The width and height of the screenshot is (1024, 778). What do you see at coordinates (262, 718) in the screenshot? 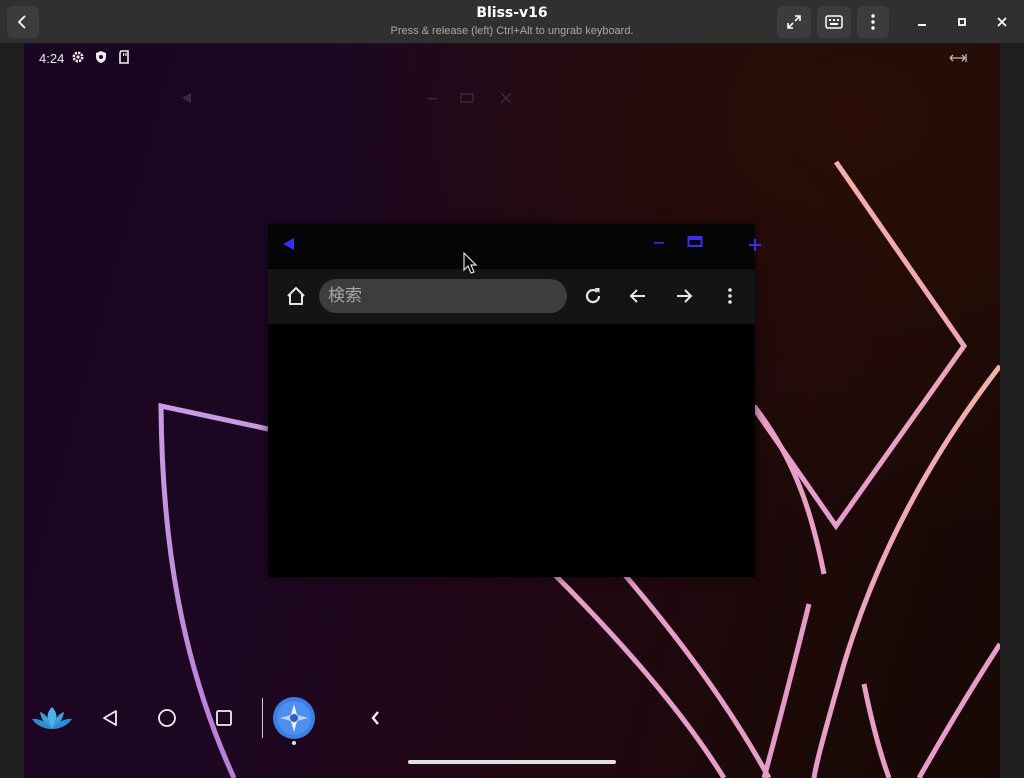
I see `taskbar-divider` at bounding box center [262, 718].